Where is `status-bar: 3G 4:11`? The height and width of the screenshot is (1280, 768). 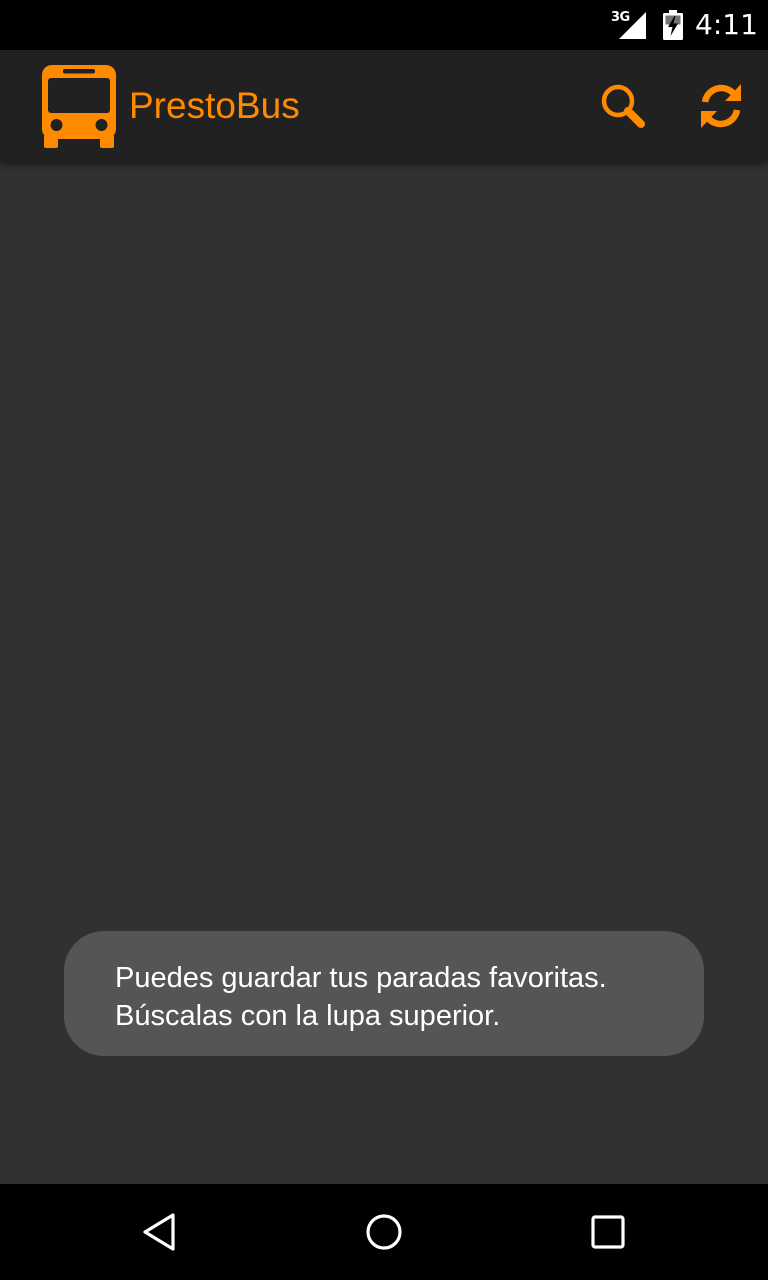 status-bar: 3G 4:11 is located at coordinates (384, 25).